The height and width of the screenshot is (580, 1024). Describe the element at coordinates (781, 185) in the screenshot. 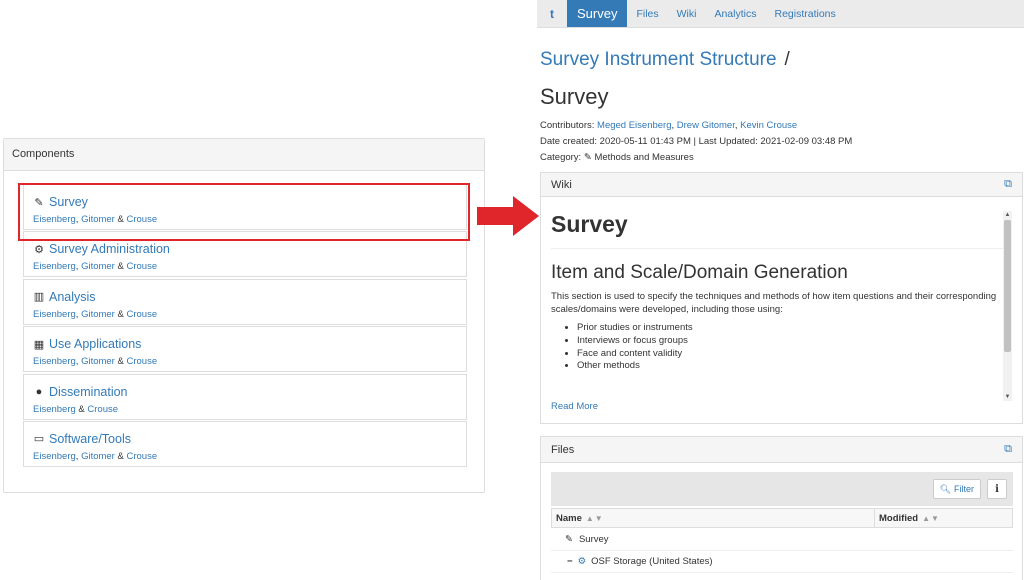

I see `wiki-panel-header: Wiki ⧉` at that location.